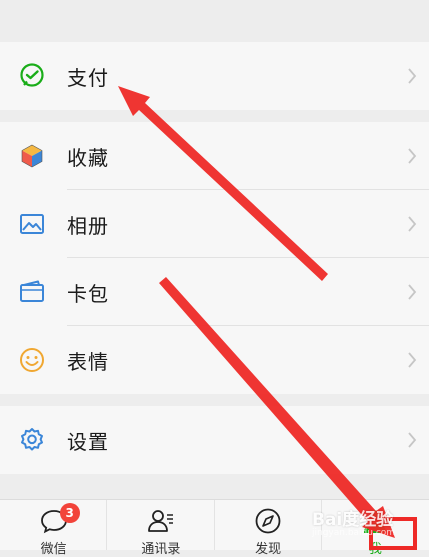 The image size is (429, 557). What do you see at coordinates (32, 75) in the screenshot?
I see `wechat-pay-icon` at bounding box center [32, 75].